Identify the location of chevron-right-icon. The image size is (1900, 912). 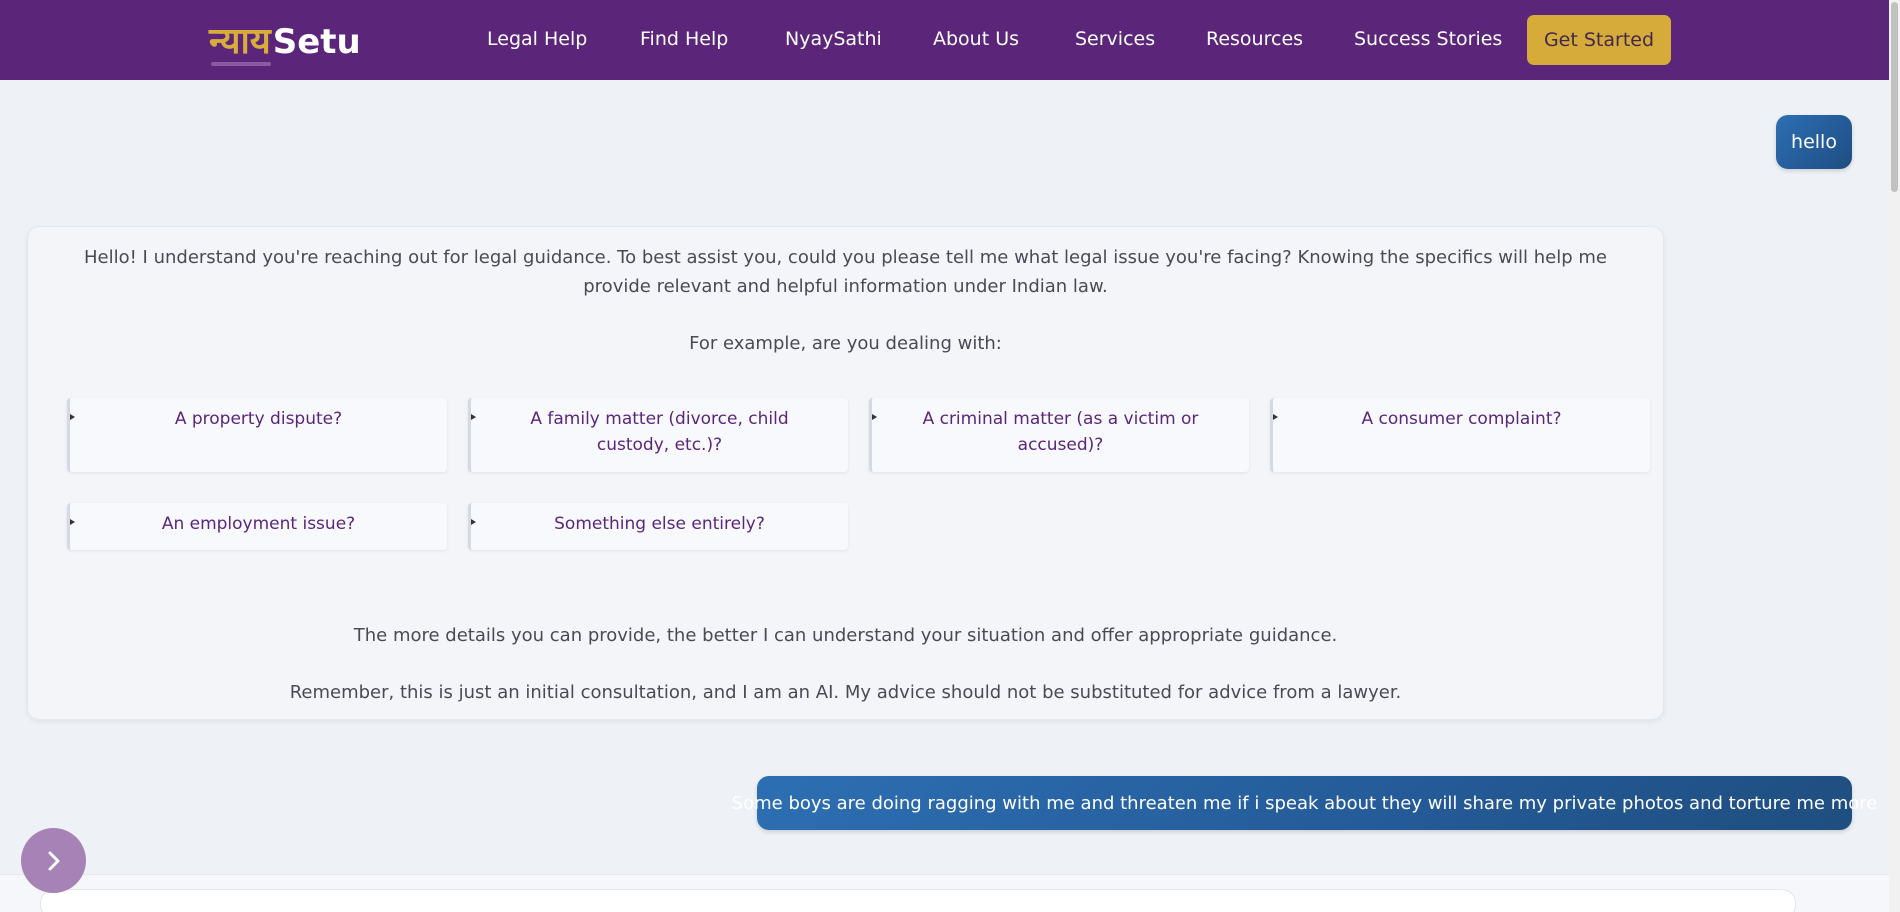
(53, 860).